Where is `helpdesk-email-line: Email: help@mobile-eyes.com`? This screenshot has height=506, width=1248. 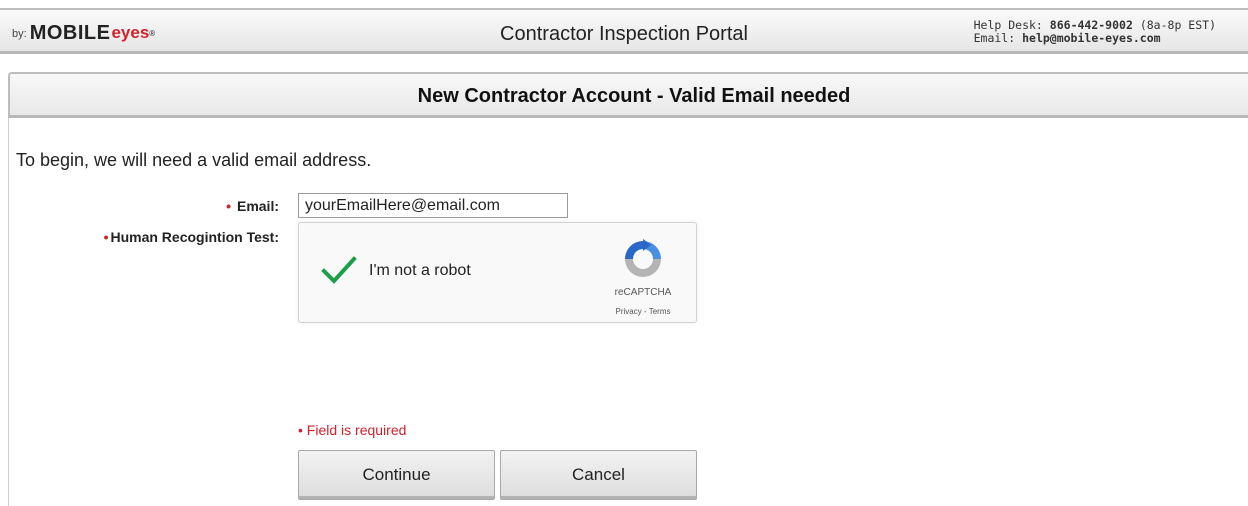 helpdesk-email-line: Email: help@mobile-eyes.com is located at coordinates (1095, 38).